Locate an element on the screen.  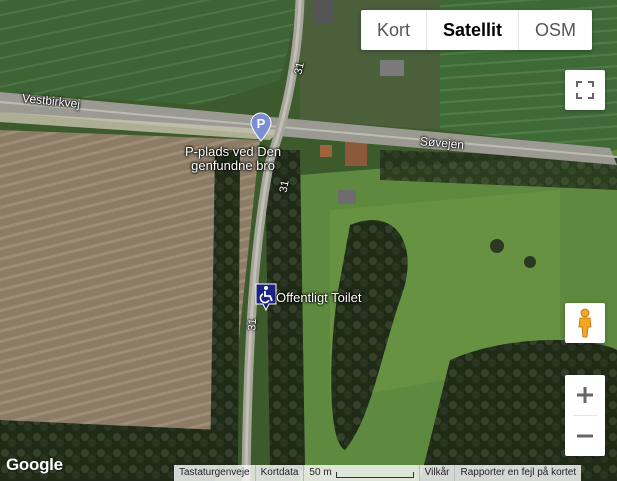
scale-bar: 50 m is located at coordinates (360, 473).